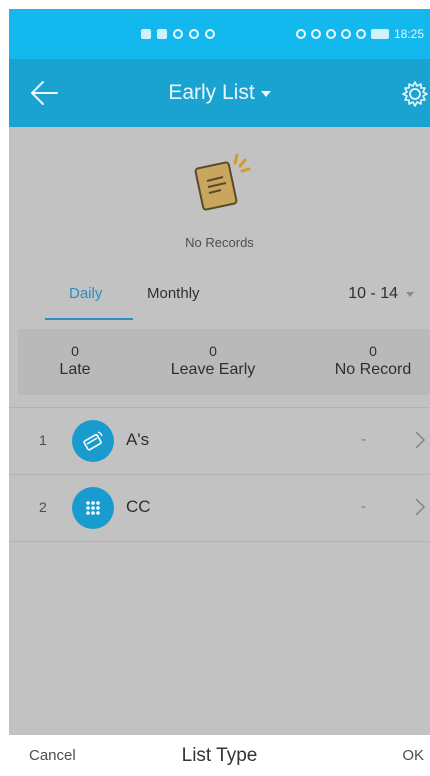 The image size is (430, 776). What do you see at coordinates (408, 34) in the screenshot?
I see `status-time: 18:25` at bounding box center [408, 34].